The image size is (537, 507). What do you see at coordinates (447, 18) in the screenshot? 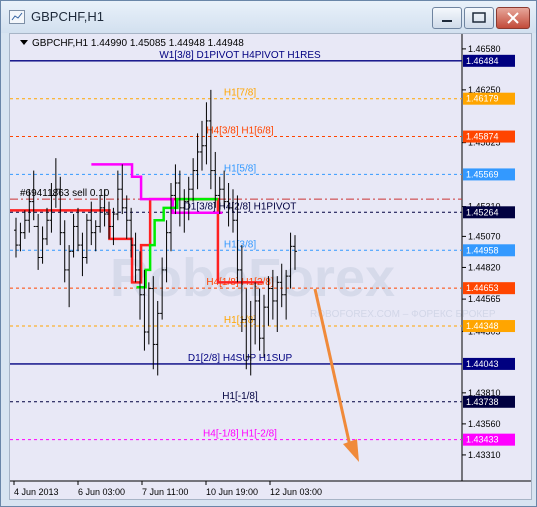
I see `minimize-button` at bounding box center [447, 18].